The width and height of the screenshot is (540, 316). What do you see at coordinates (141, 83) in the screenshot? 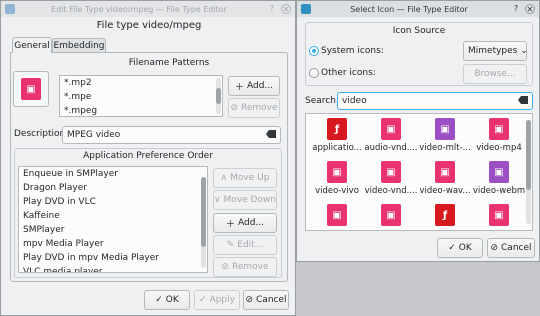
I see `list-item: *.mp2` at bounding box center [141, 83].